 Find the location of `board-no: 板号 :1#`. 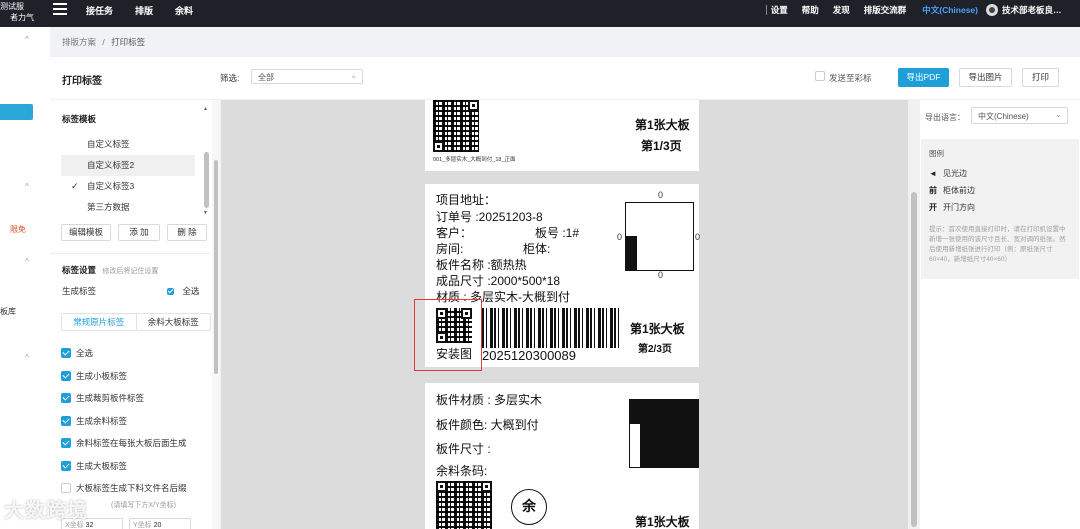

board-no: 板号 :1# is located at coordinates (557, 233).